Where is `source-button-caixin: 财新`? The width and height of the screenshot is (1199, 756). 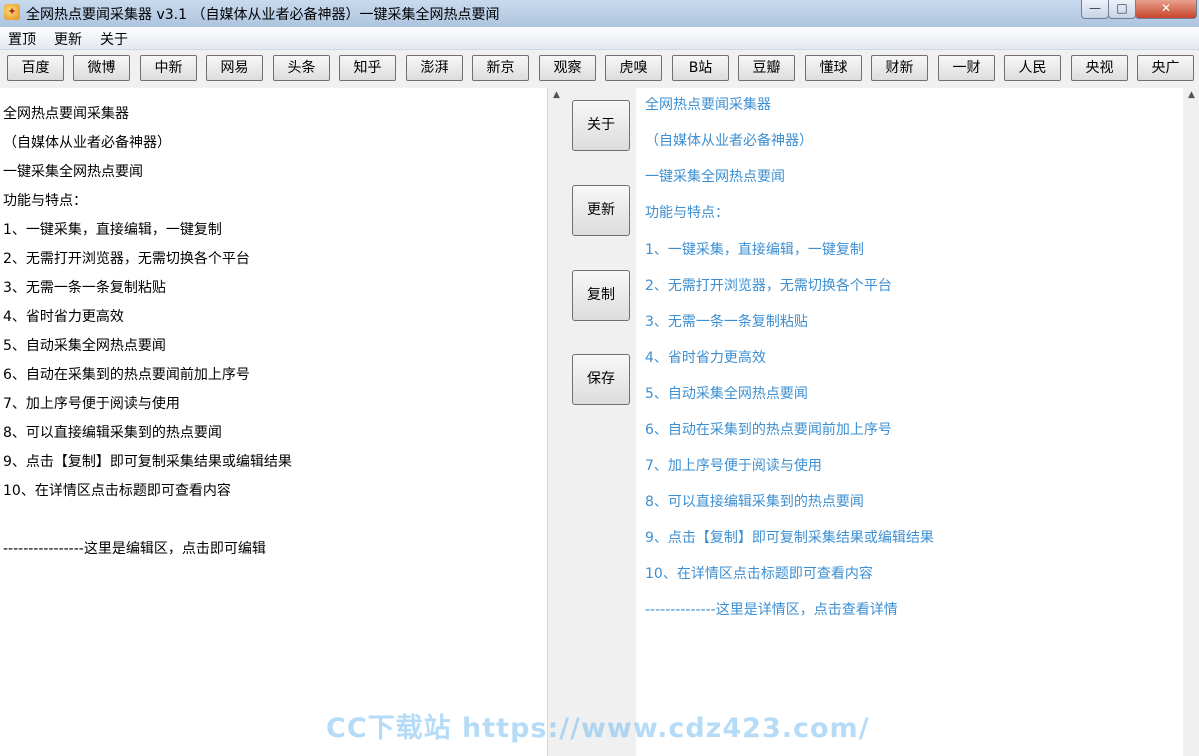 source-button-caixin: 财新 is located at coordinates (899, 68).